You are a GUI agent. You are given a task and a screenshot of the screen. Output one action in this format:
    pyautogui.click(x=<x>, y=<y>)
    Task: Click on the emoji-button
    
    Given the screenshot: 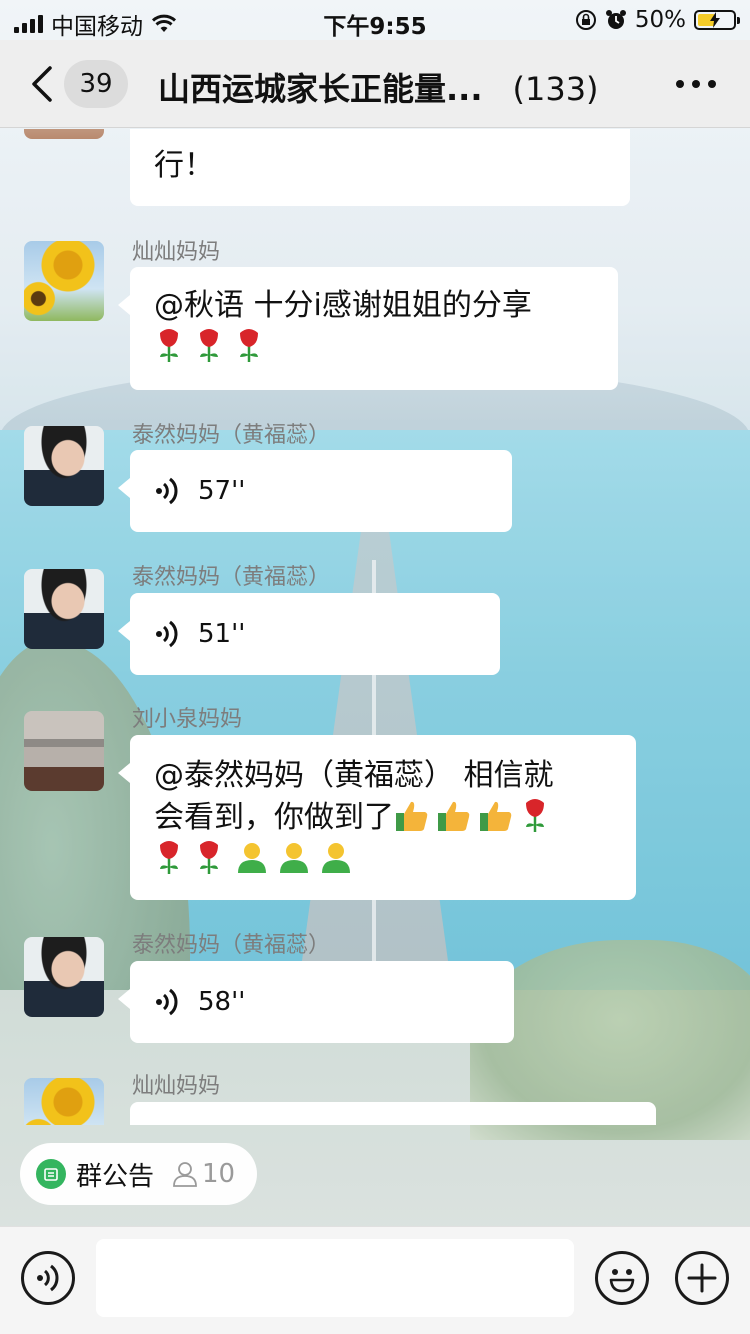 What is the action you would take?
    pyautogui.click(x=622, y=1278)
    